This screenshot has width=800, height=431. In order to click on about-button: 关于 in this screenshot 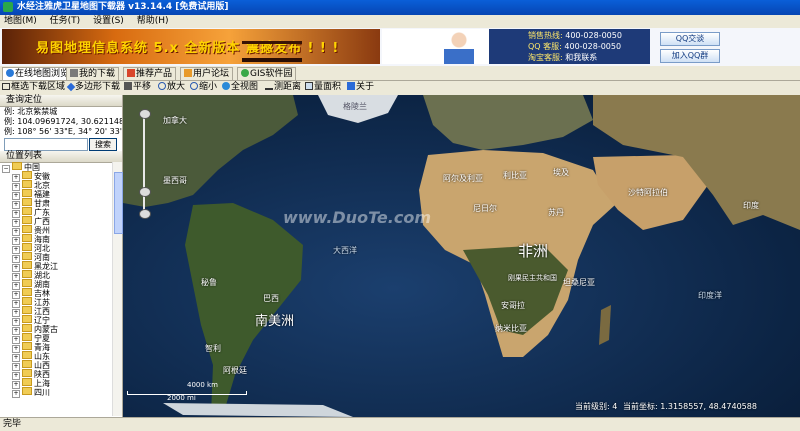, I will do `click(360, 87)`.